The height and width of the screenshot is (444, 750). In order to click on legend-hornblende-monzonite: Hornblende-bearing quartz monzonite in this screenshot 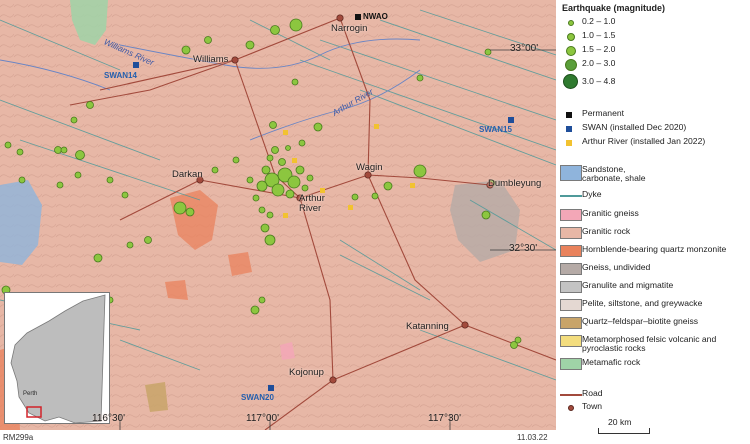, I will do `click(655, 251)`.